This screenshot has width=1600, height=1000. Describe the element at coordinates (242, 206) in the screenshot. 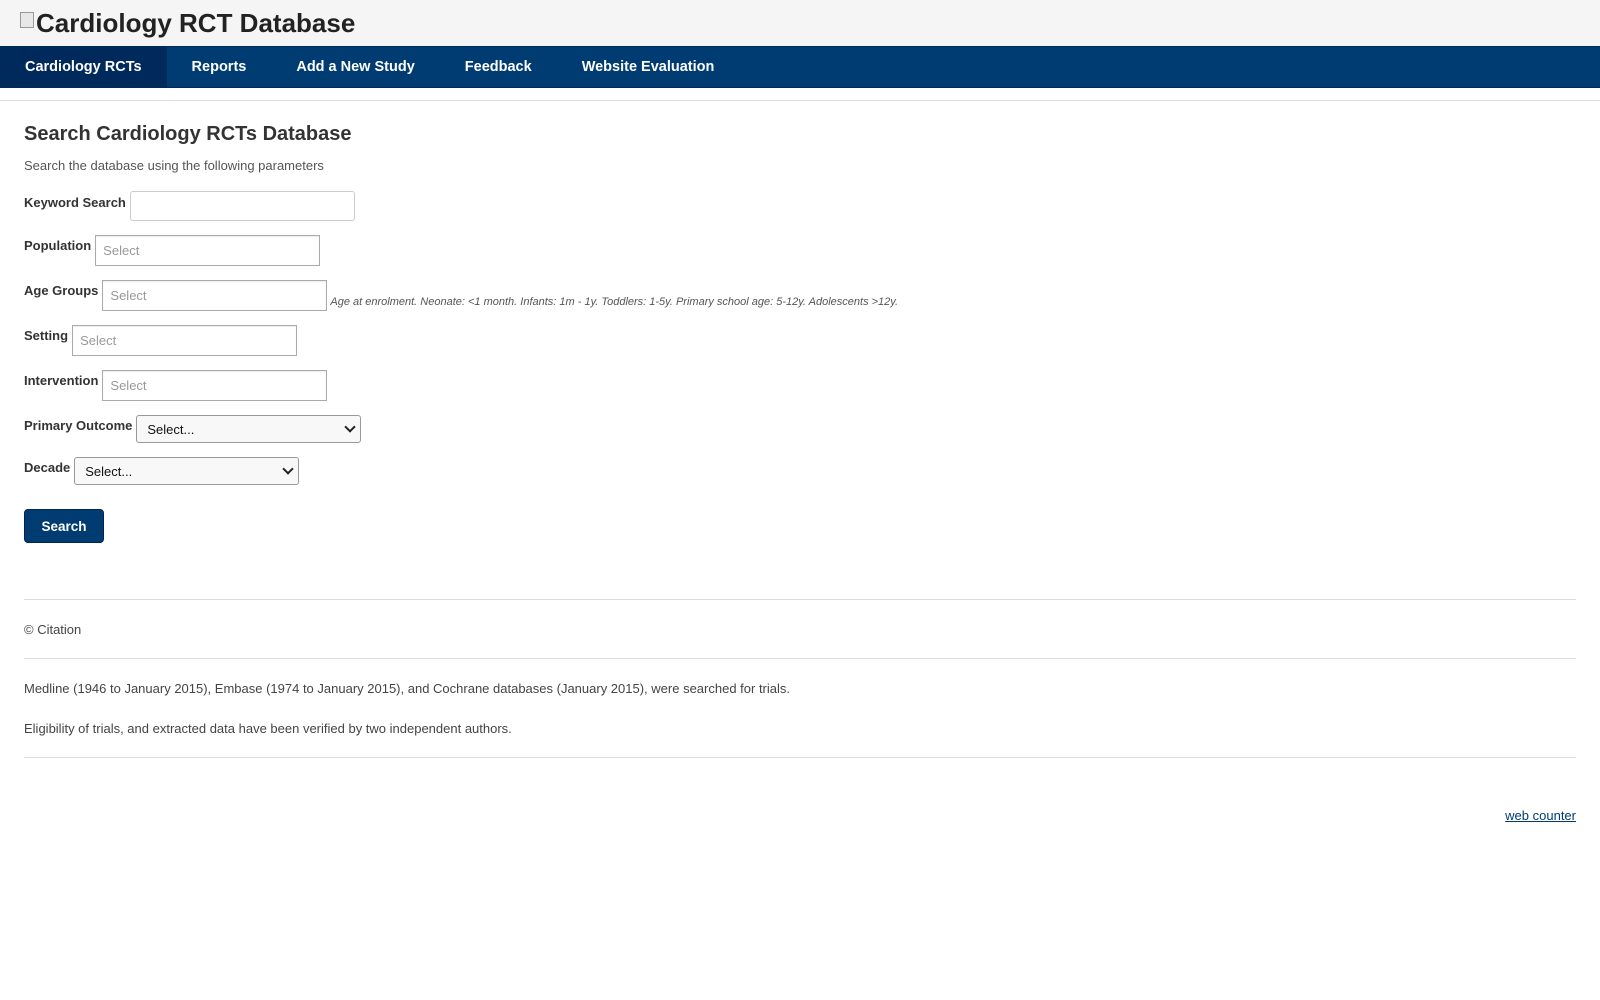

I see `keyword-search-input` at that location.